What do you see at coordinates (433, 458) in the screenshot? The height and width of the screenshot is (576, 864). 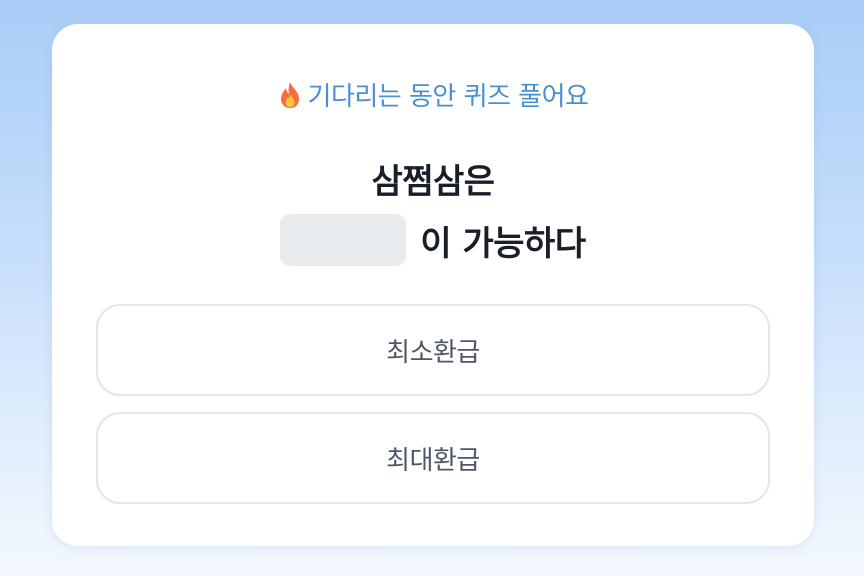 I see `option-button-max-refund: 최대환급` at bounding box center [433, 458].